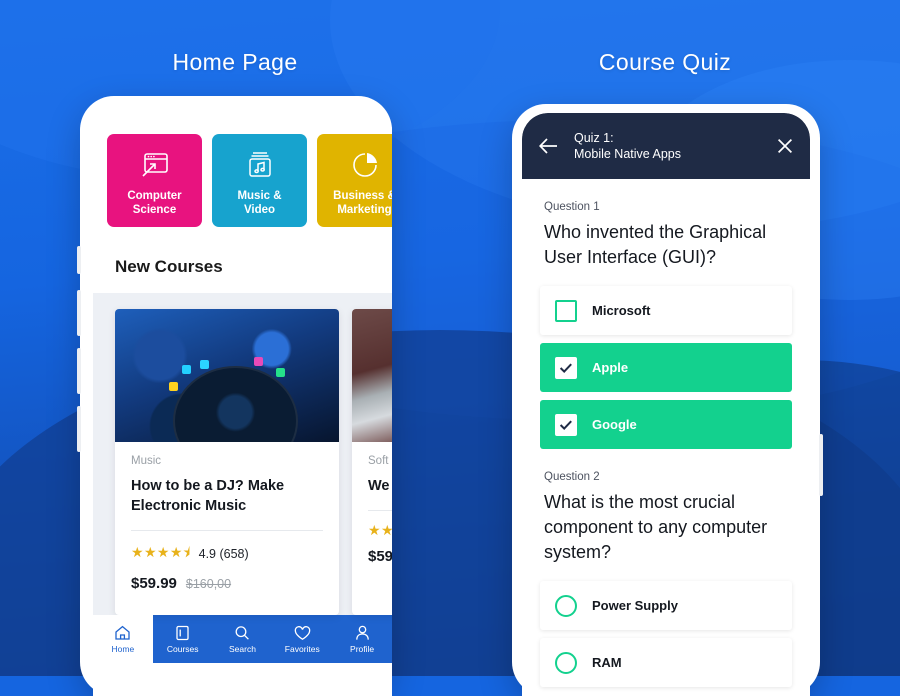 Image resolution: width=900 pixels, height=696 pixels. Describe the element at coordinates (666, 367) in the screenshot. I see `answer-option-apple: Apple` at that location.